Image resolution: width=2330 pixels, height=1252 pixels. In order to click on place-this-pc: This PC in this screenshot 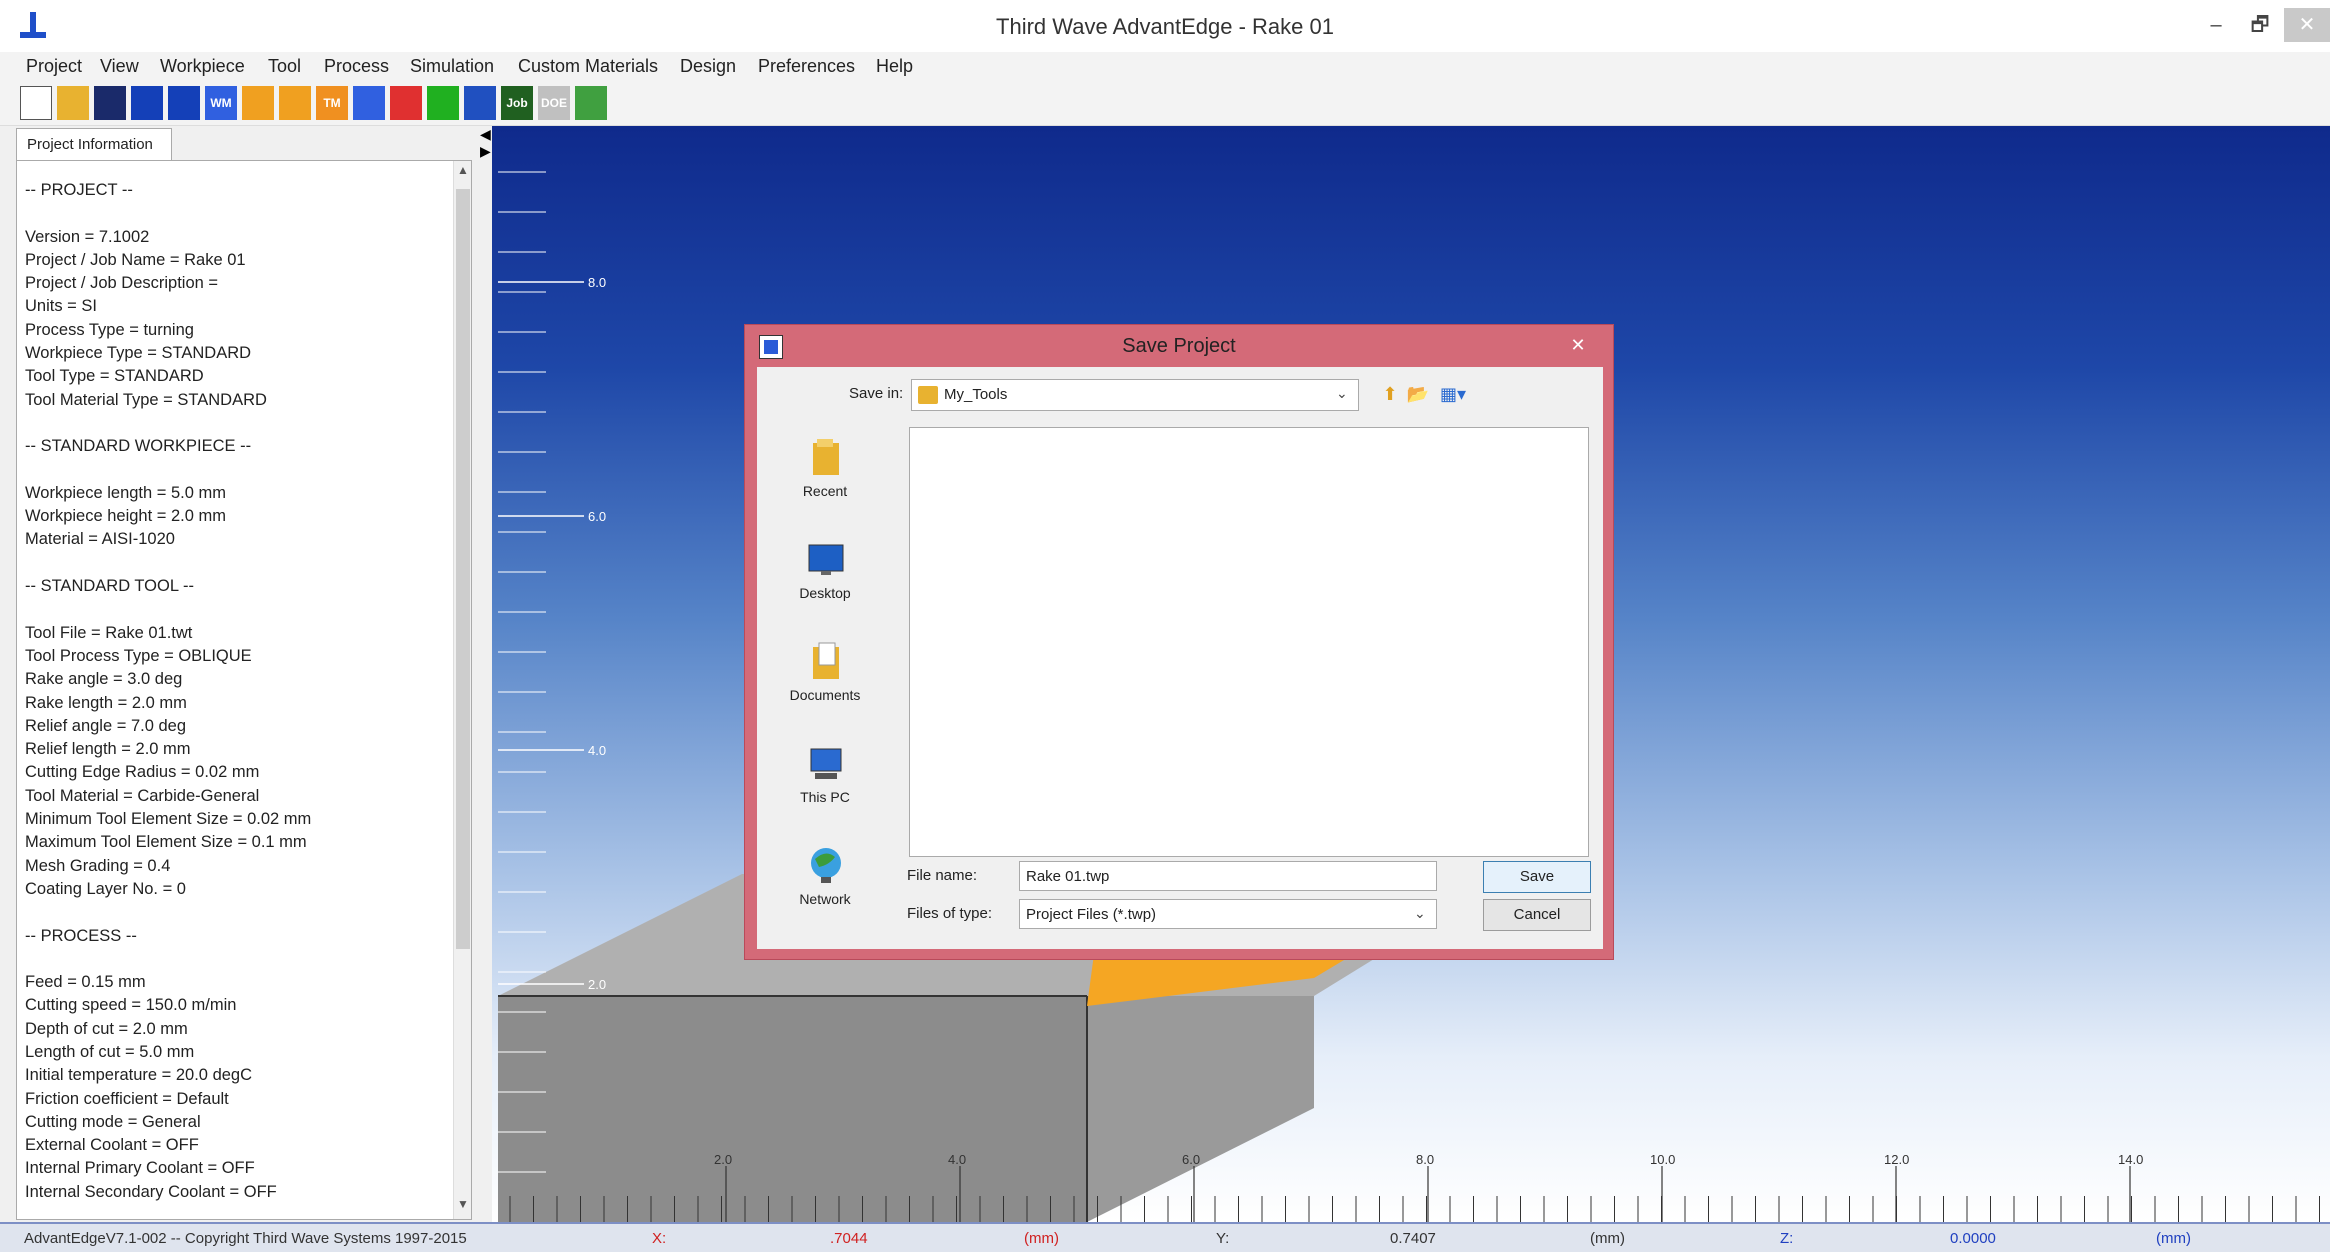, I will do `click(825, 791)`.